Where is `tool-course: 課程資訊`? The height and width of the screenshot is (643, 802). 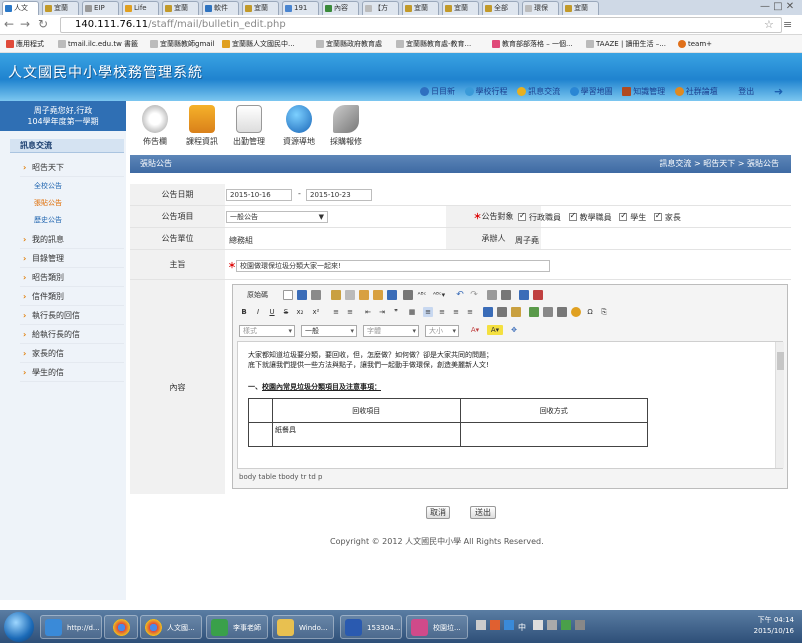 tool-course: 課程資訊 is located at coordinates (202, 126).